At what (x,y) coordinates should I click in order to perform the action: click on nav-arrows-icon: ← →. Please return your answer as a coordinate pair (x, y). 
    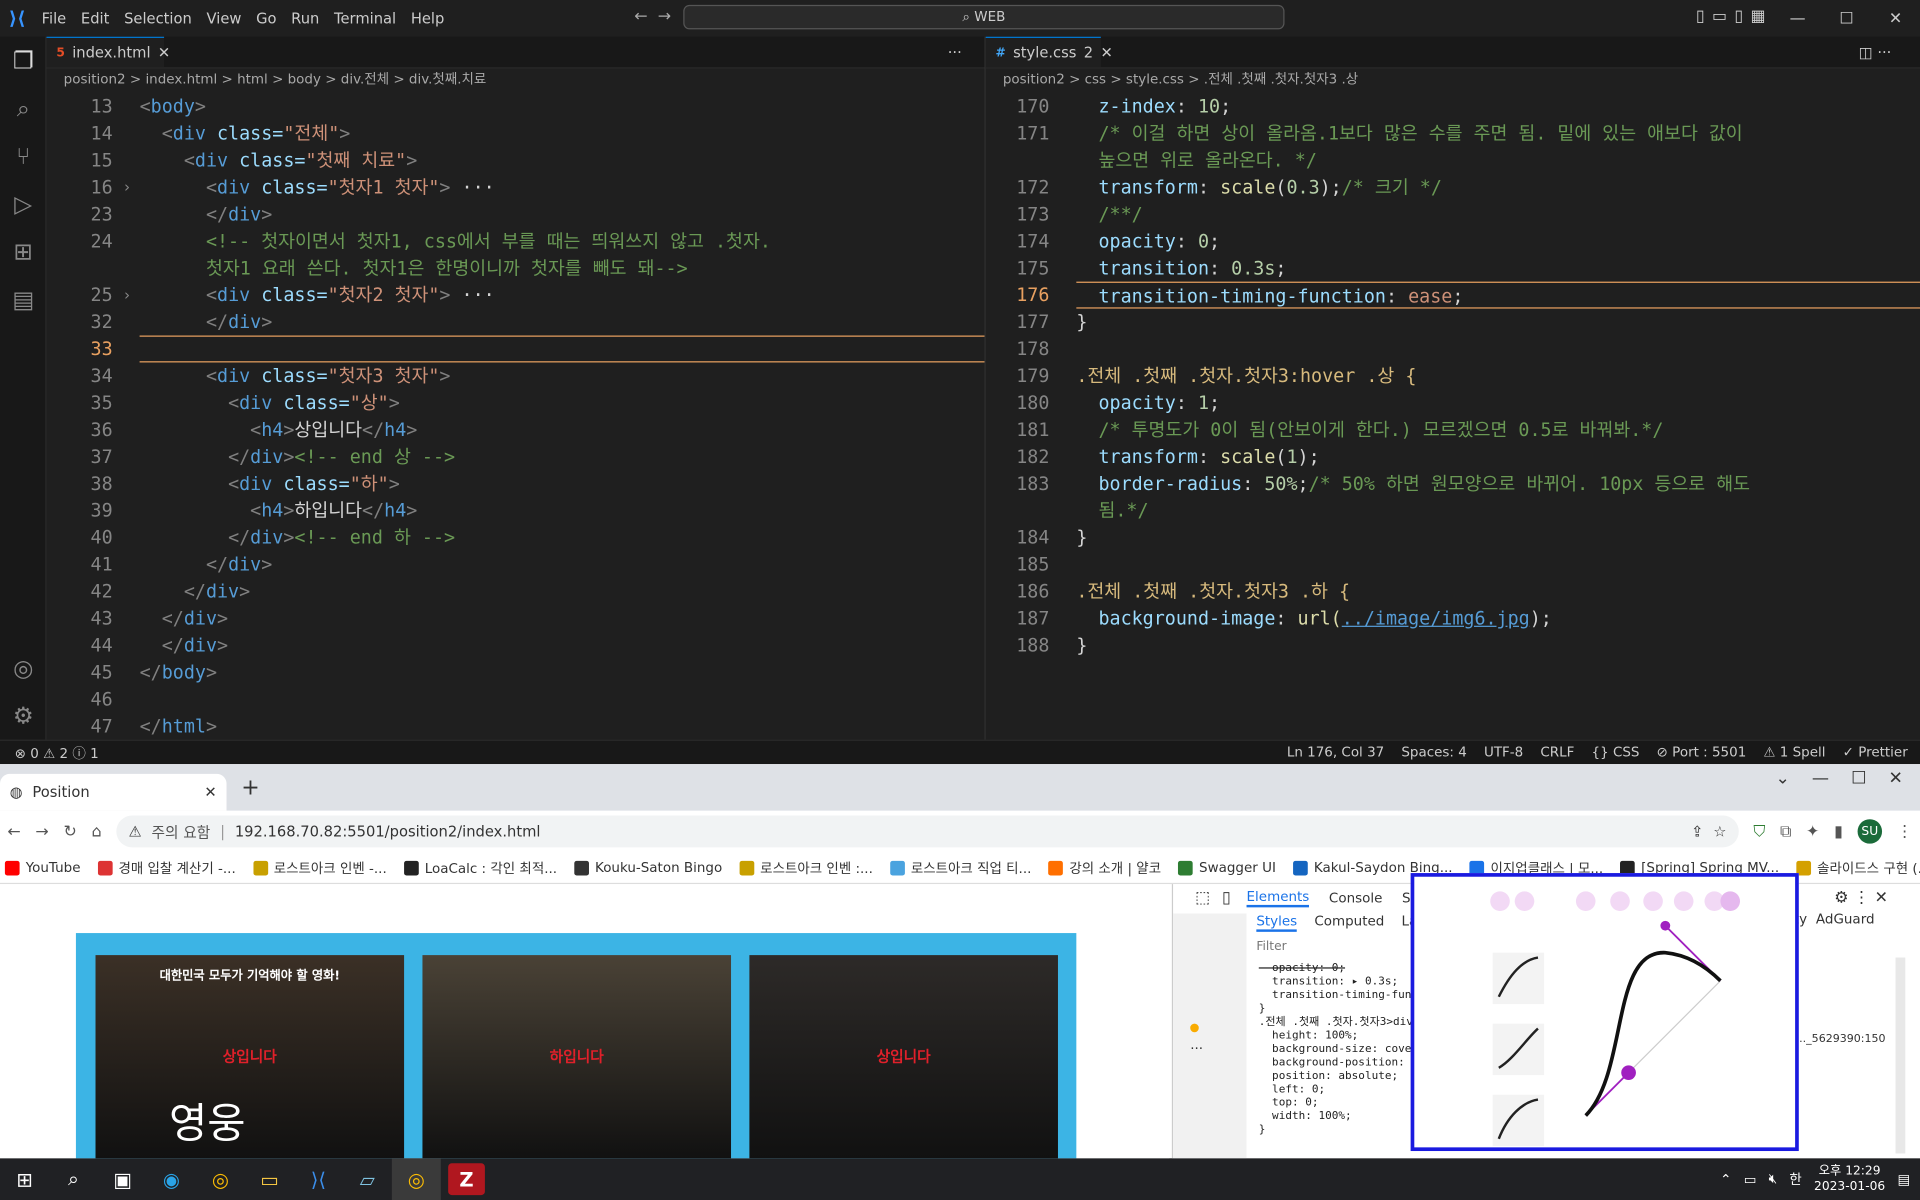
    Looking at the image, I should click on (652, 16).